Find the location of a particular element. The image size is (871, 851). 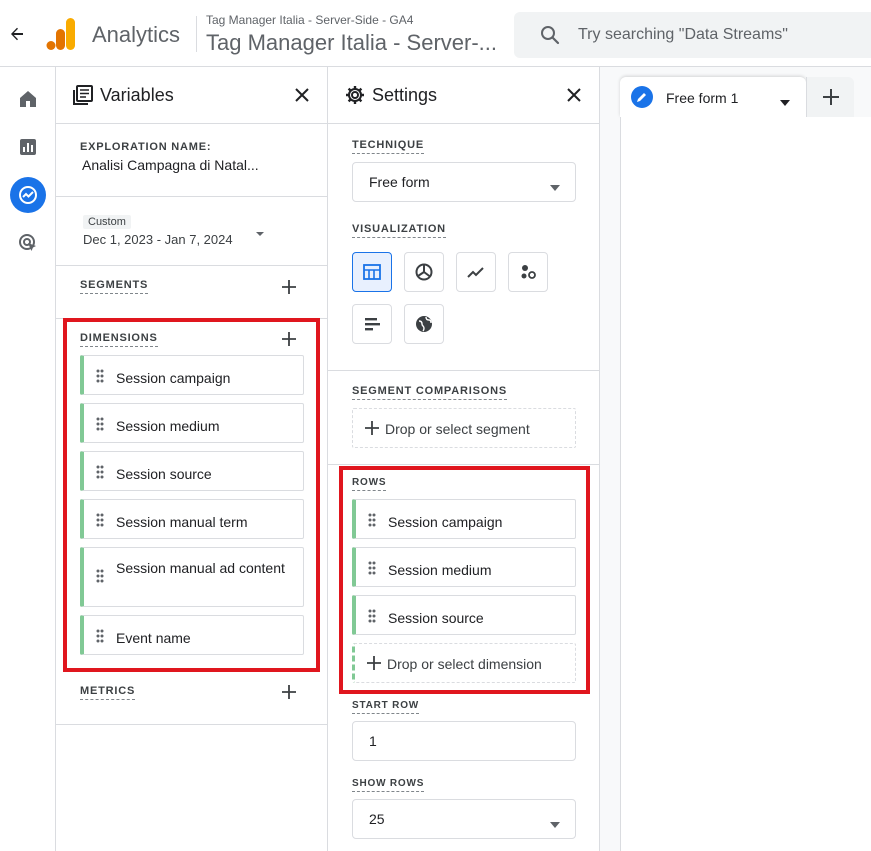

home-icon is located at coordinates (28, 99).